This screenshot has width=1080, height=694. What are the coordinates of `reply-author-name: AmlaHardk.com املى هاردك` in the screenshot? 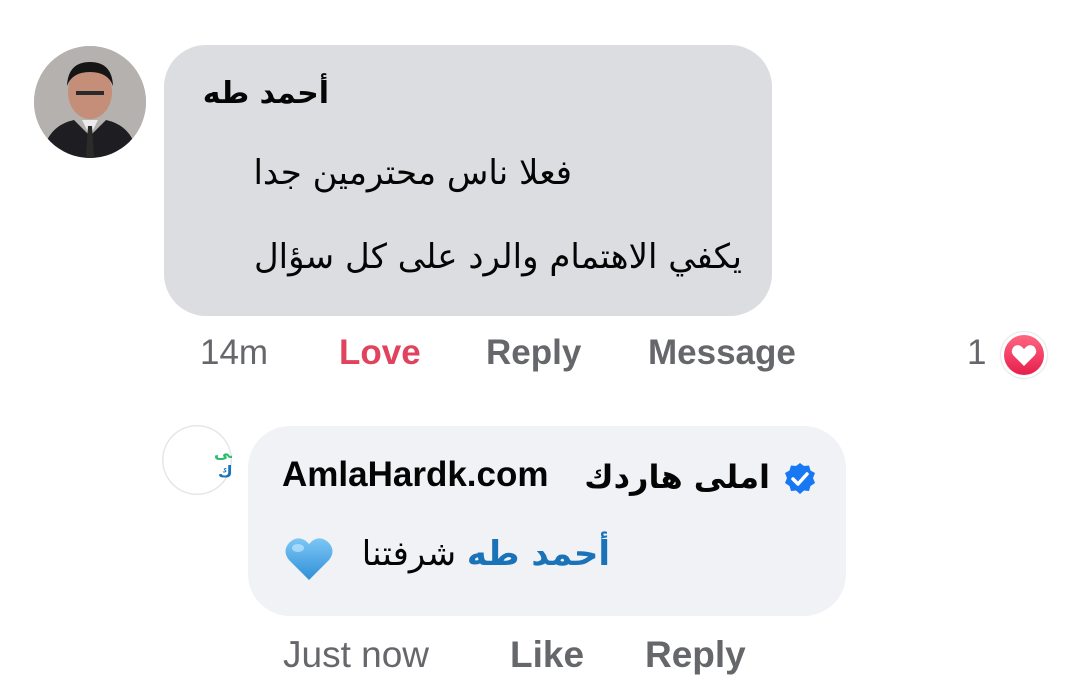 It's located at (526, 477).